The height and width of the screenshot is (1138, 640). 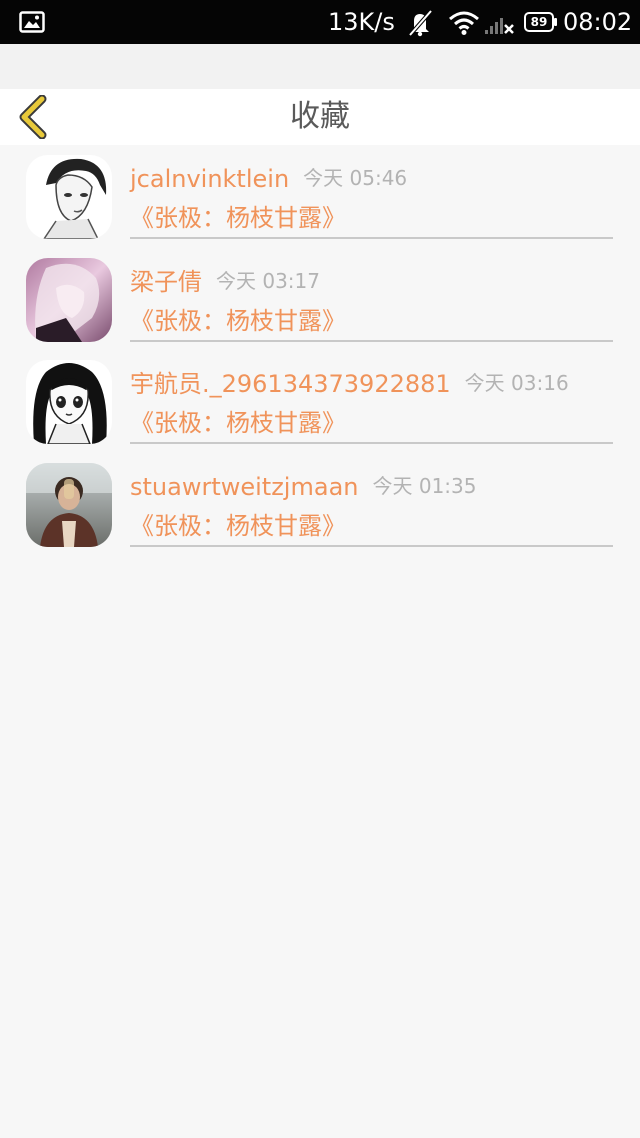 I want to click on timestamp: 今天 03:17, so click(x=268, y=280).